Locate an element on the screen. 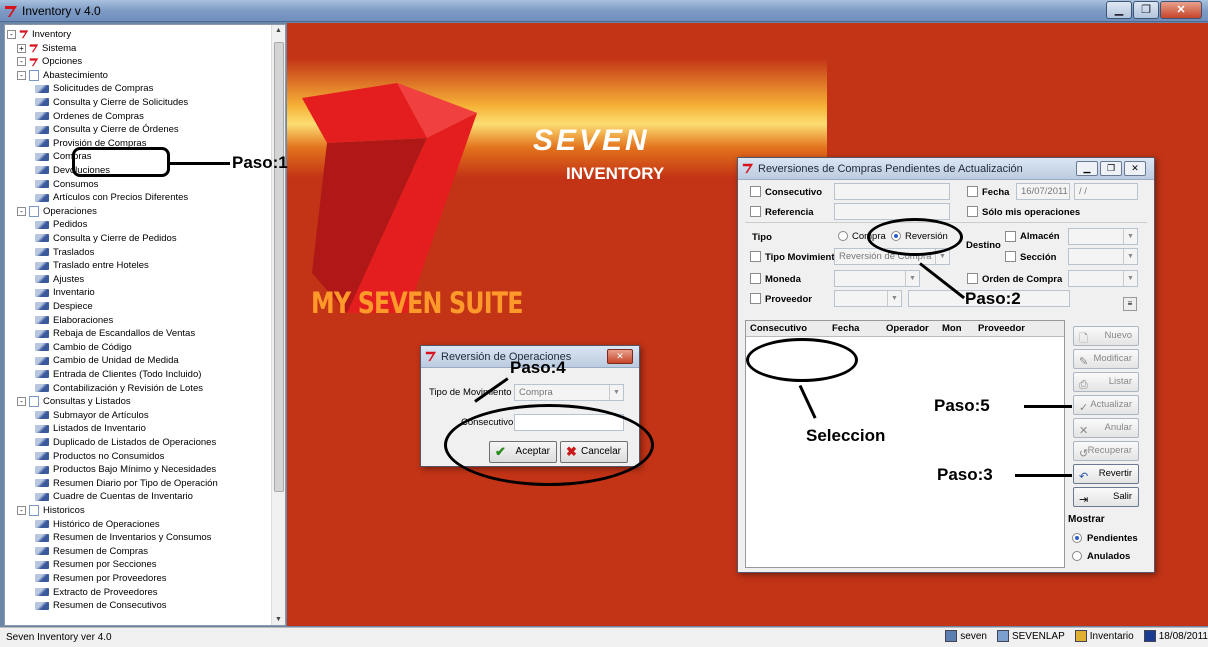 This screenshot has width=1208, height=647. tree-item: Consulta y Cierre de Órdenes is located at coordinates (107, 129).